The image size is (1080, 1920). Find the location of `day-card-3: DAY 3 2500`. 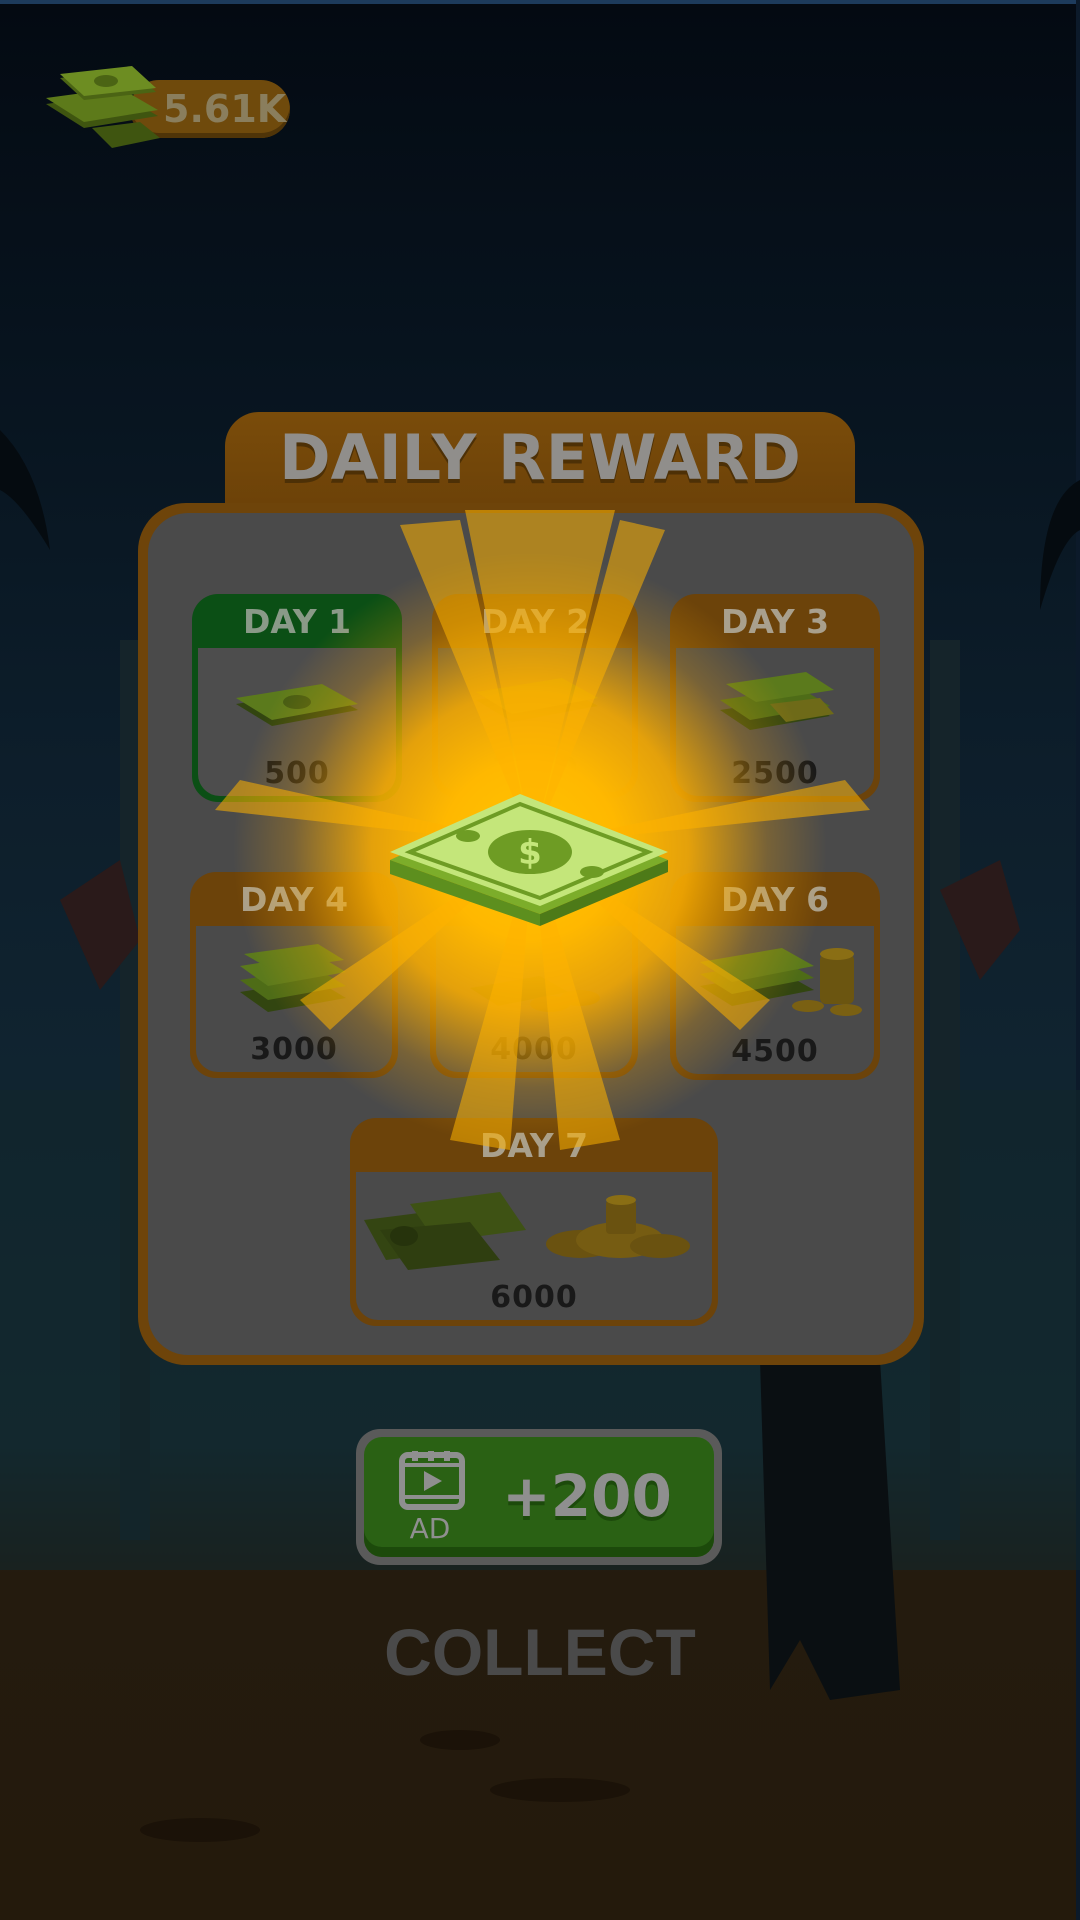

day-card-3: DAY 3 2500 is located at coordinates (775, 698).